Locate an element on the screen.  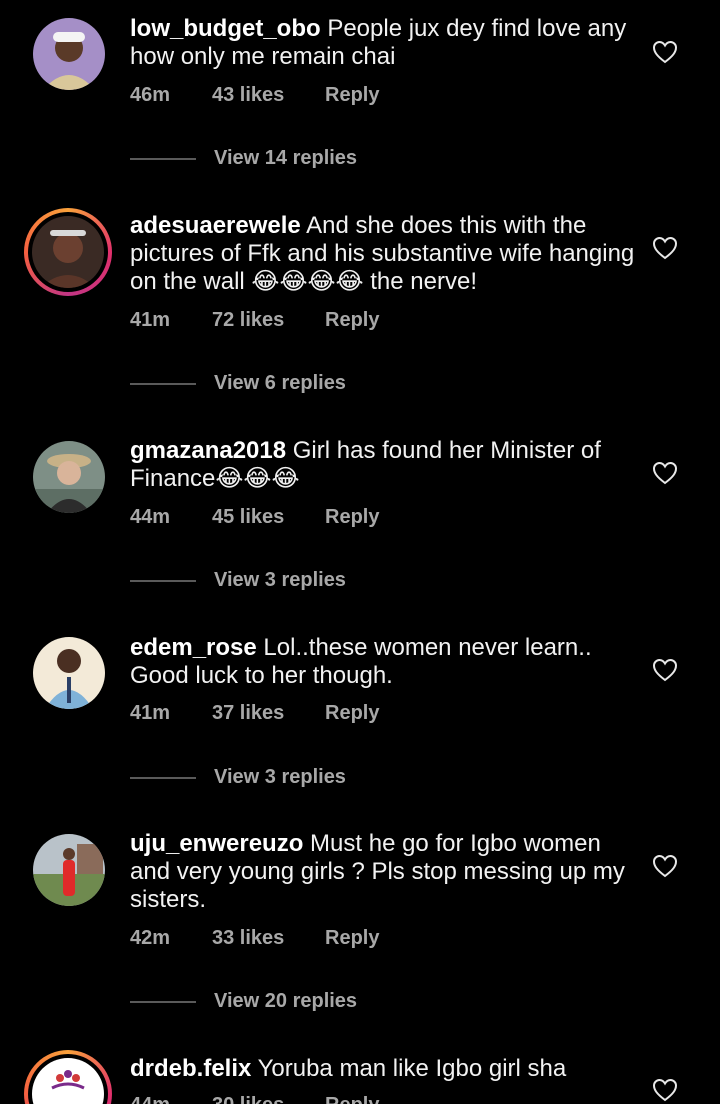
comment-username: gmazana2018 is located at coordinates (208, 450).